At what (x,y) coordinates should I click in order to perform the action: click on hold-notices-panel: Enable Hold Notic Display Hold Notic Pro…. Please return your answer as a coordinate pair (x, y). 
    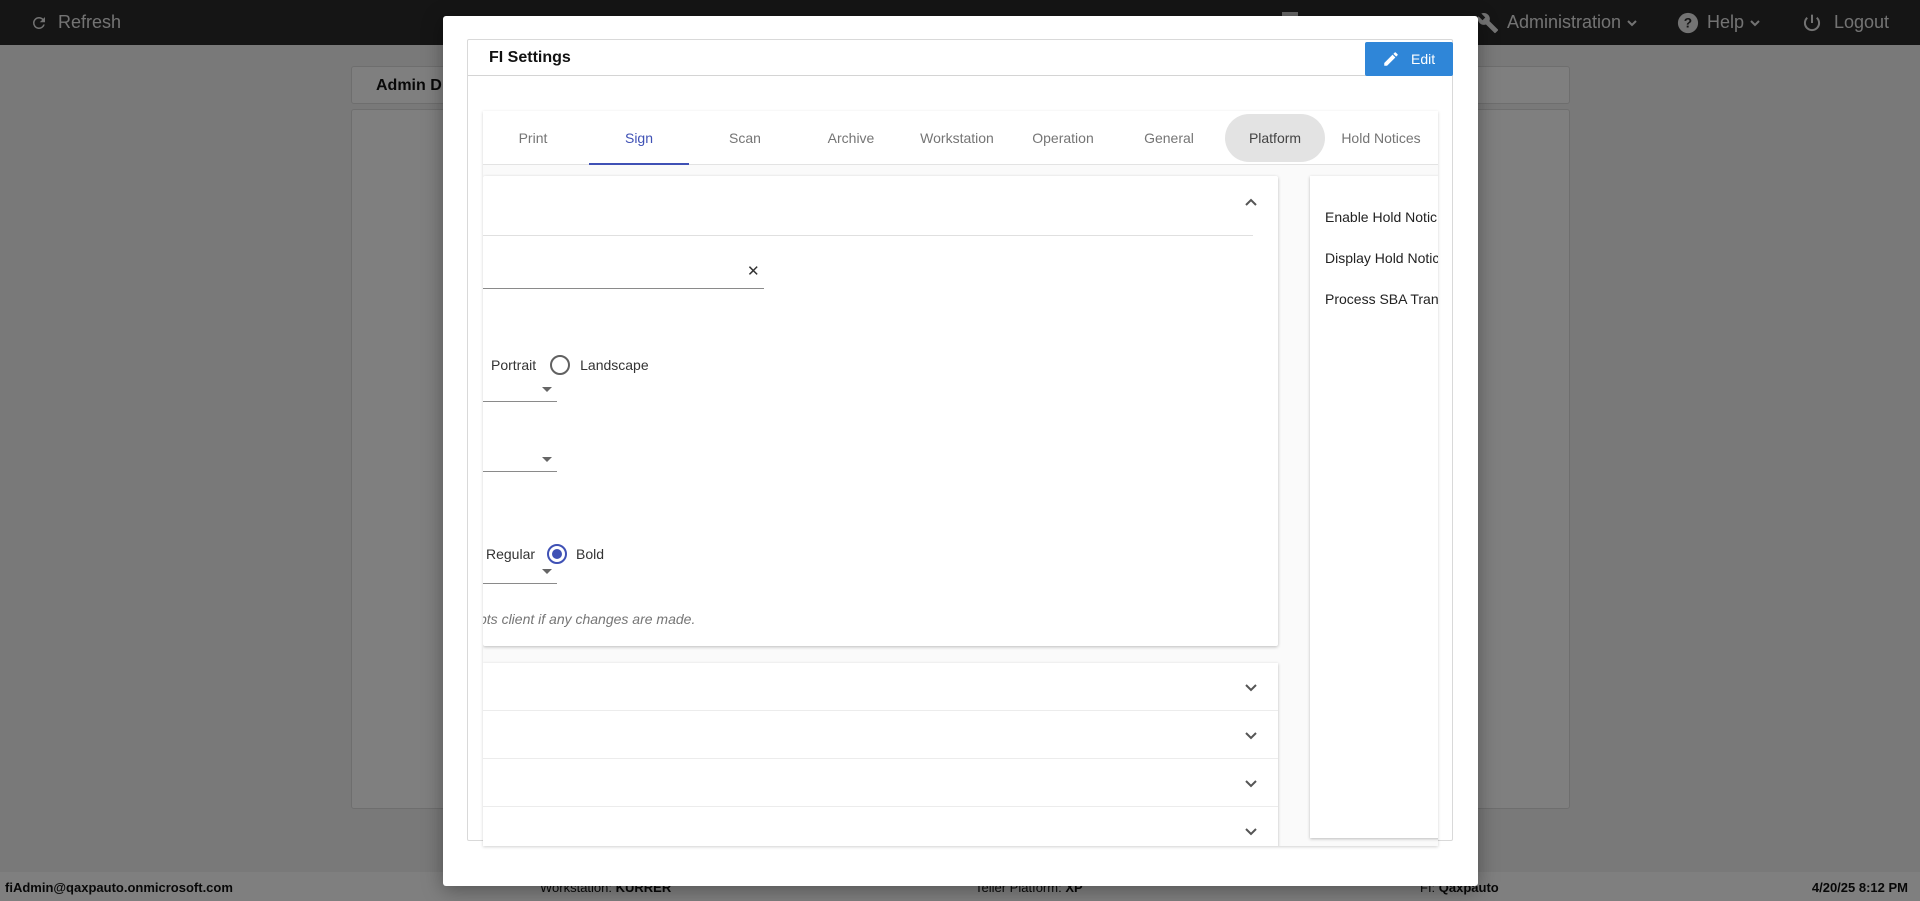
    Looking at the image, I should click on (1374, 507).